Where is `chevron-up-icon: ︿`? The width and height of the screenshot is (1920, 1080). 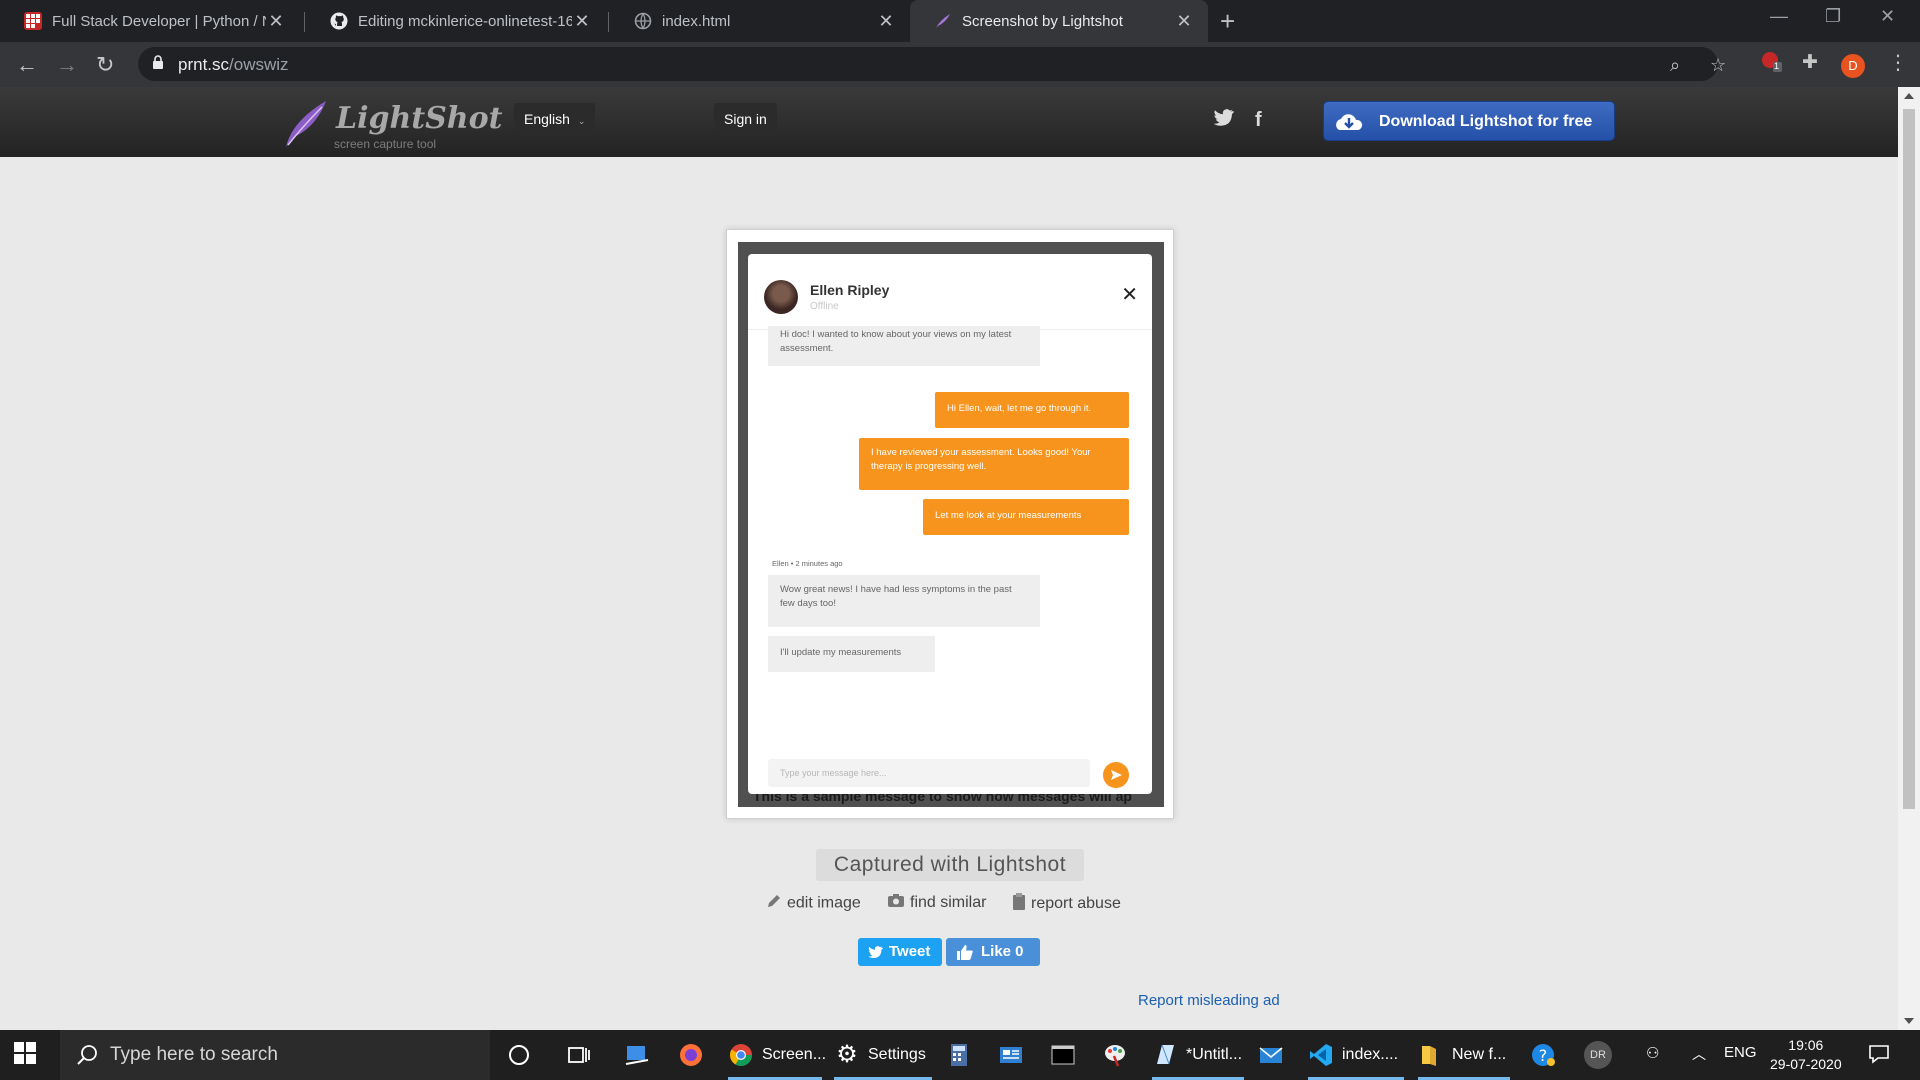 chevron-up-icon: ︿ is located at coordinates (1699, 1054).